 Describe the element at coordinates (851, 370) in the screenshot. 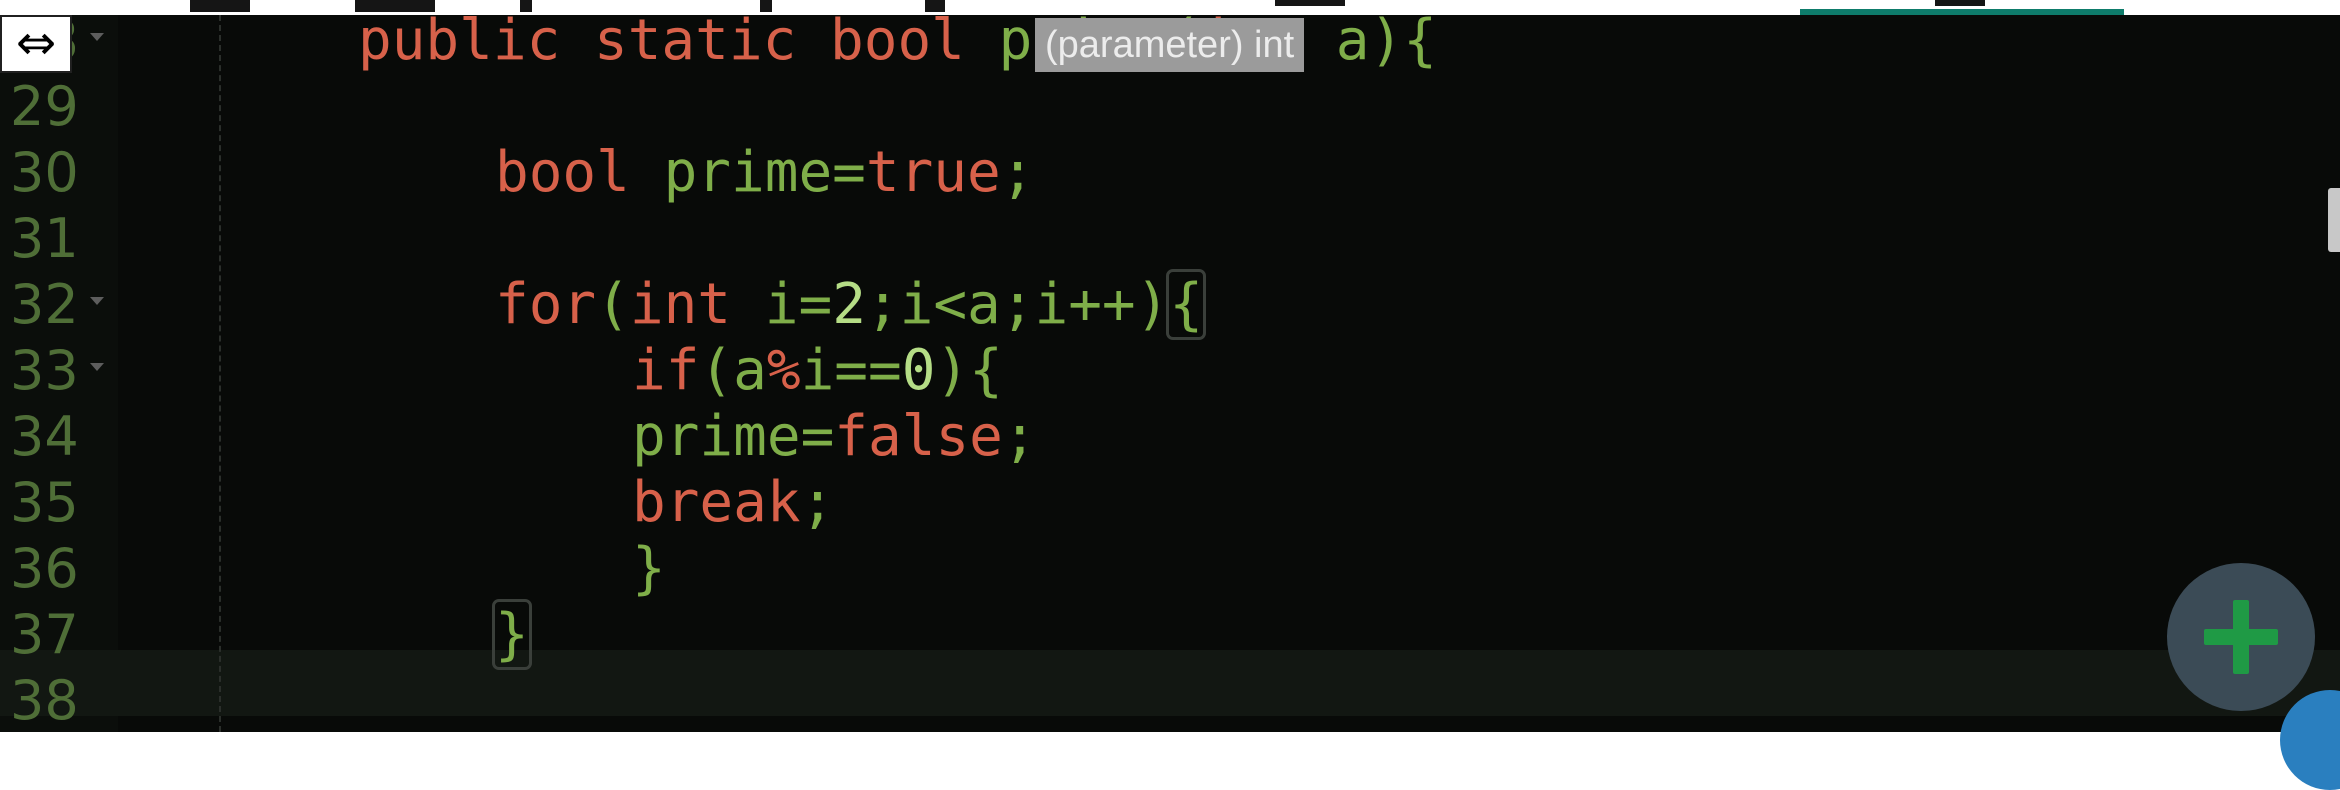

I see `code-token: i==` at that location.